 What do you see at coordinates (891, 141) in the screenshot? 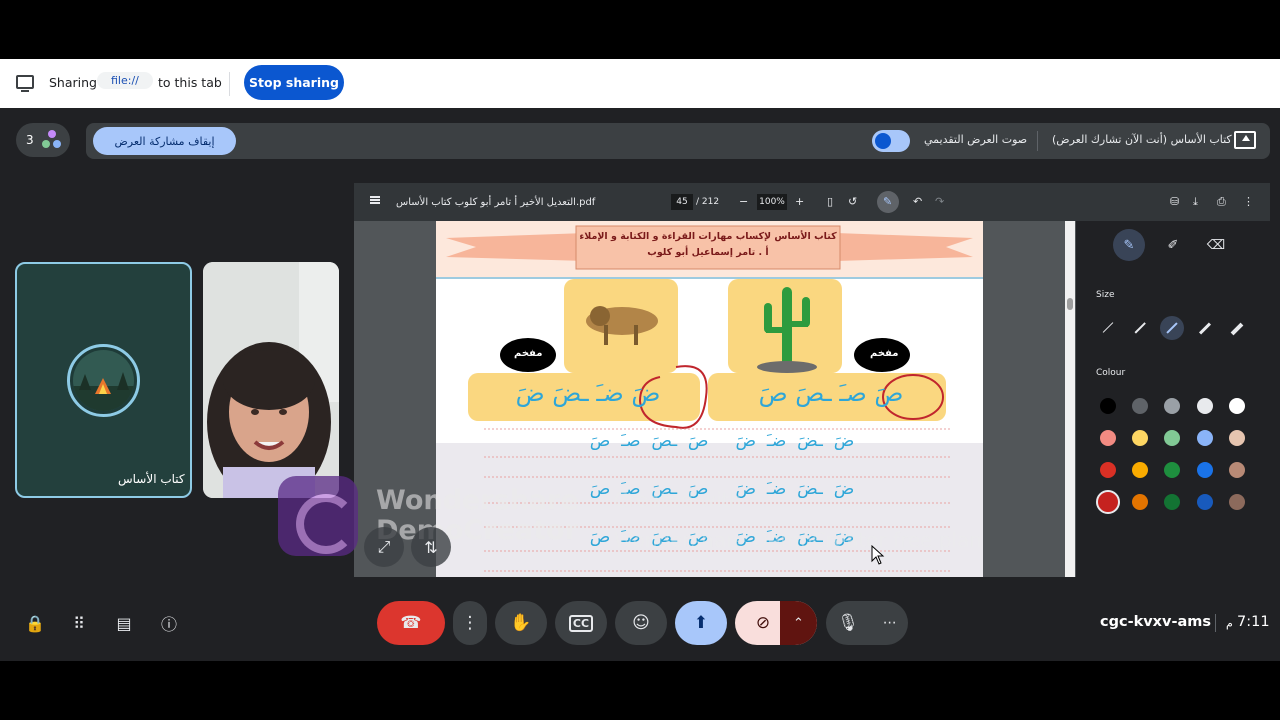
I see `presentation-audio-toggle` at bounding box center [891, 141].